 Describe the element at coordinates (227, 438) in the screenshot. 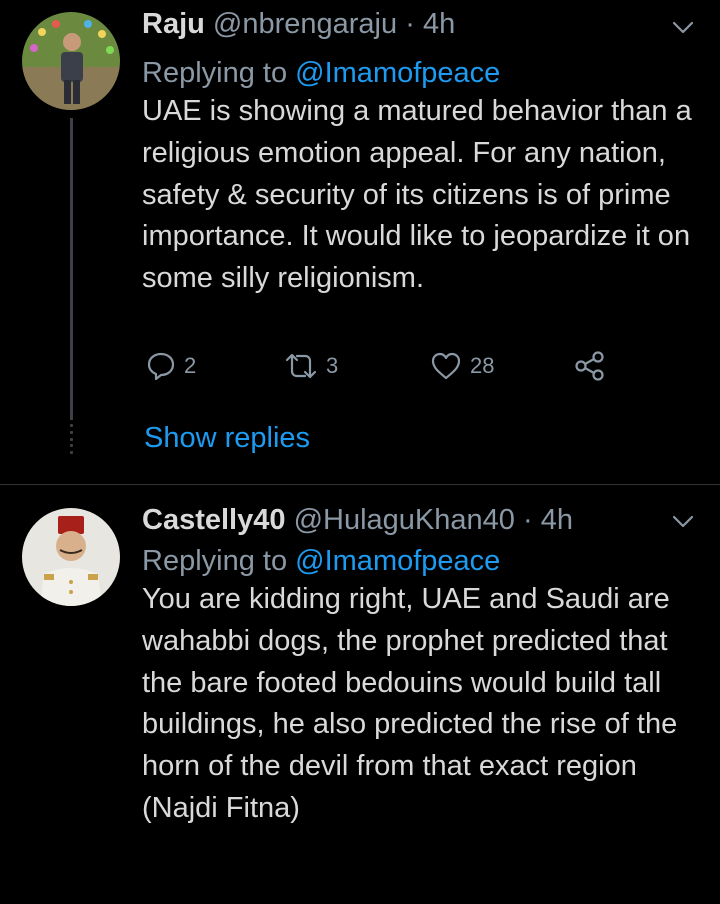

I see `show-replies-link: Show replies` at that location.